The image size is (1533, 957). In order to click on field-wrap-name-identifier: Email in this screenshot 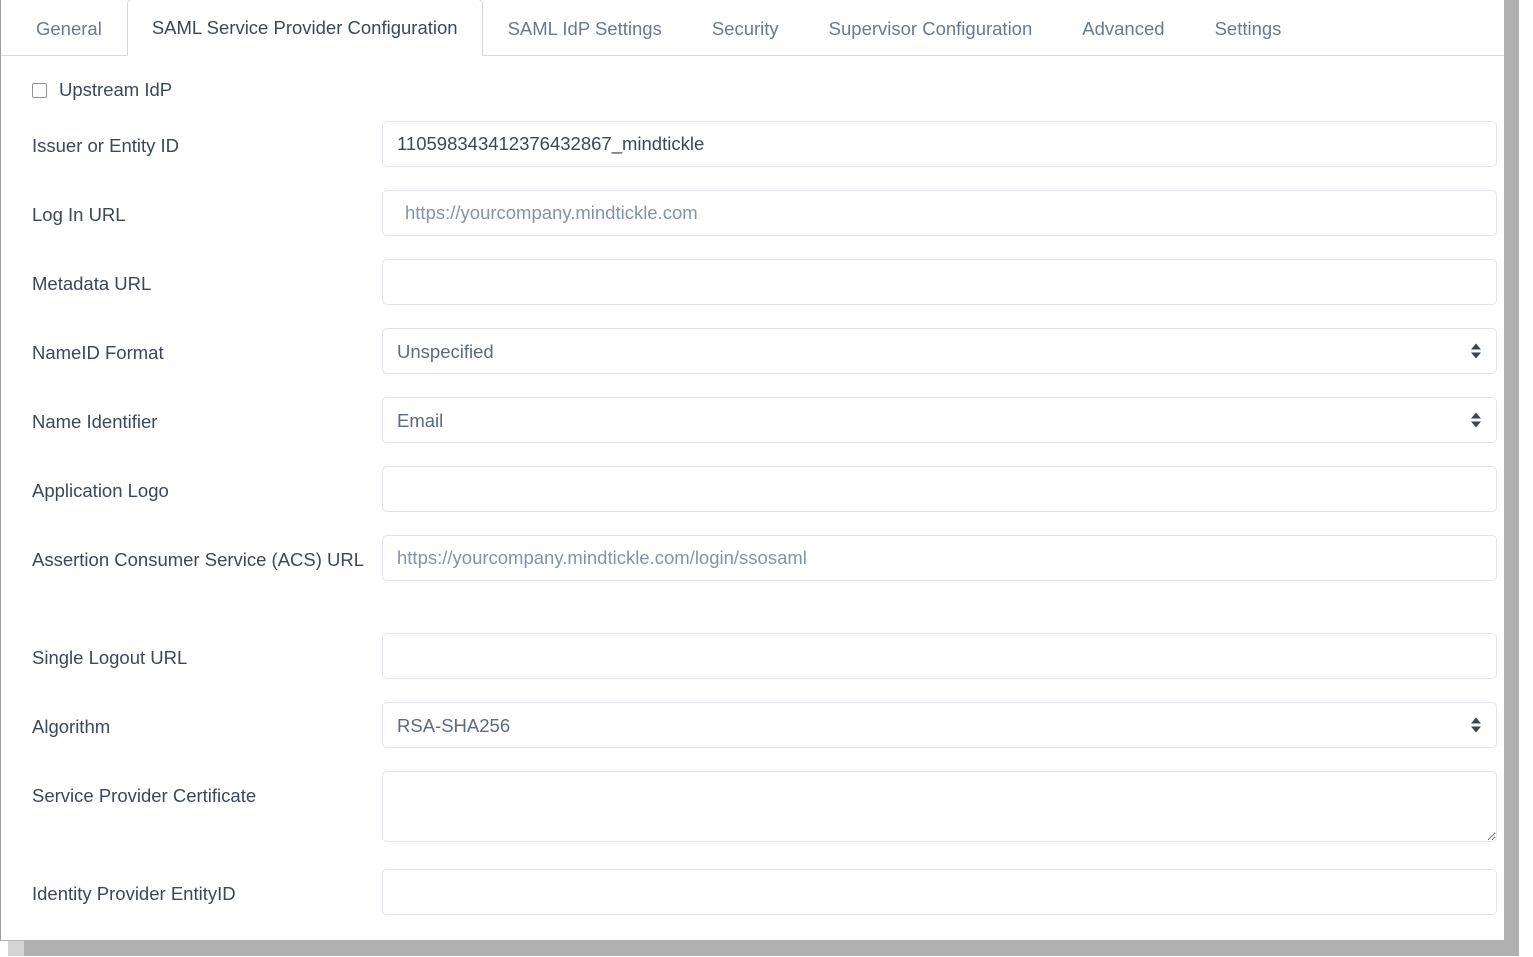, I will do `click(943, 417)`.